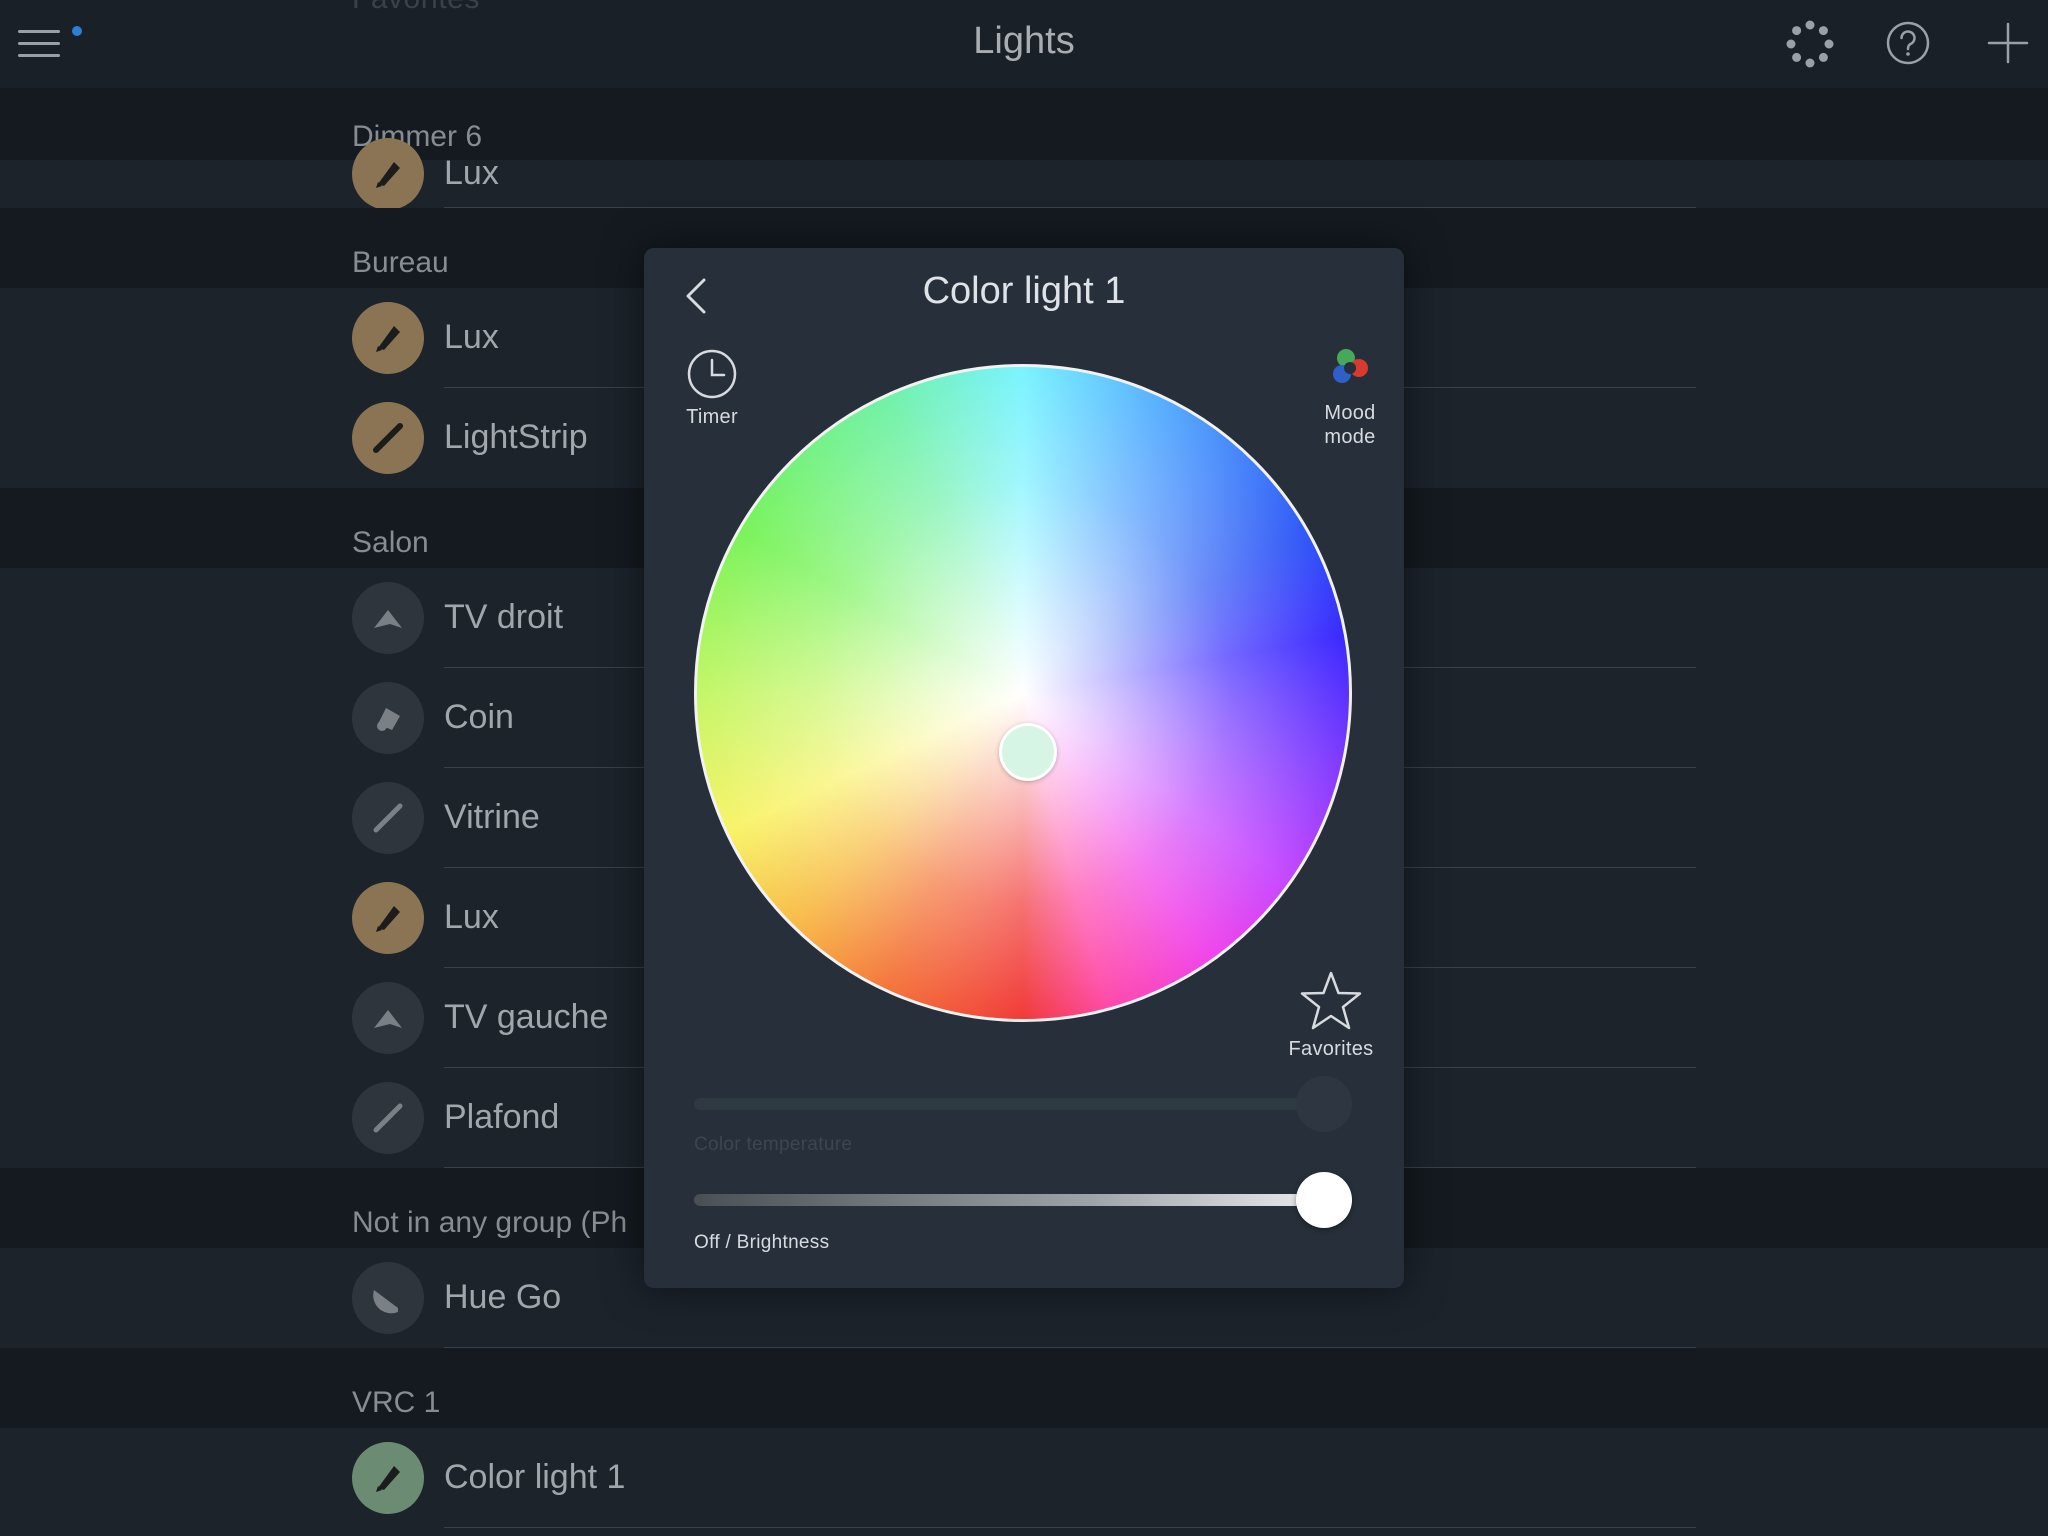 This screenshot has width=2048, height=1536. I want to click on light-label: Hue Go, so click(503, 1297).